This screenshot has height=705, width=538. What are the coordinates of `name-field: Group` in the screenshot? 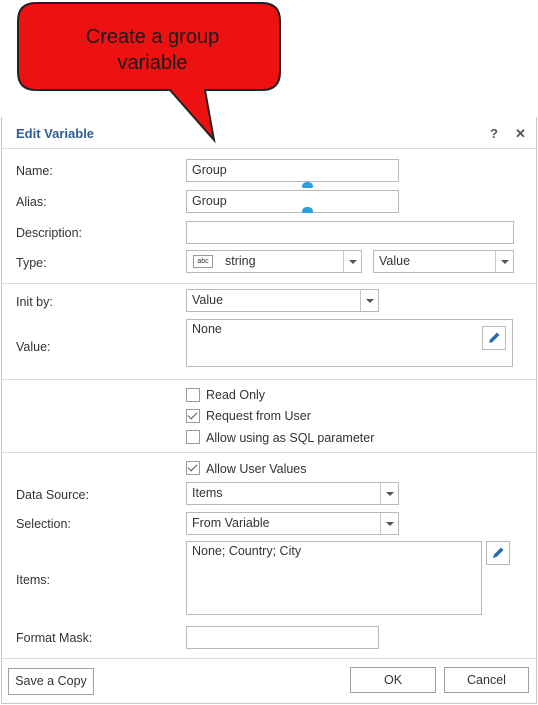 It's located at (292, 170).